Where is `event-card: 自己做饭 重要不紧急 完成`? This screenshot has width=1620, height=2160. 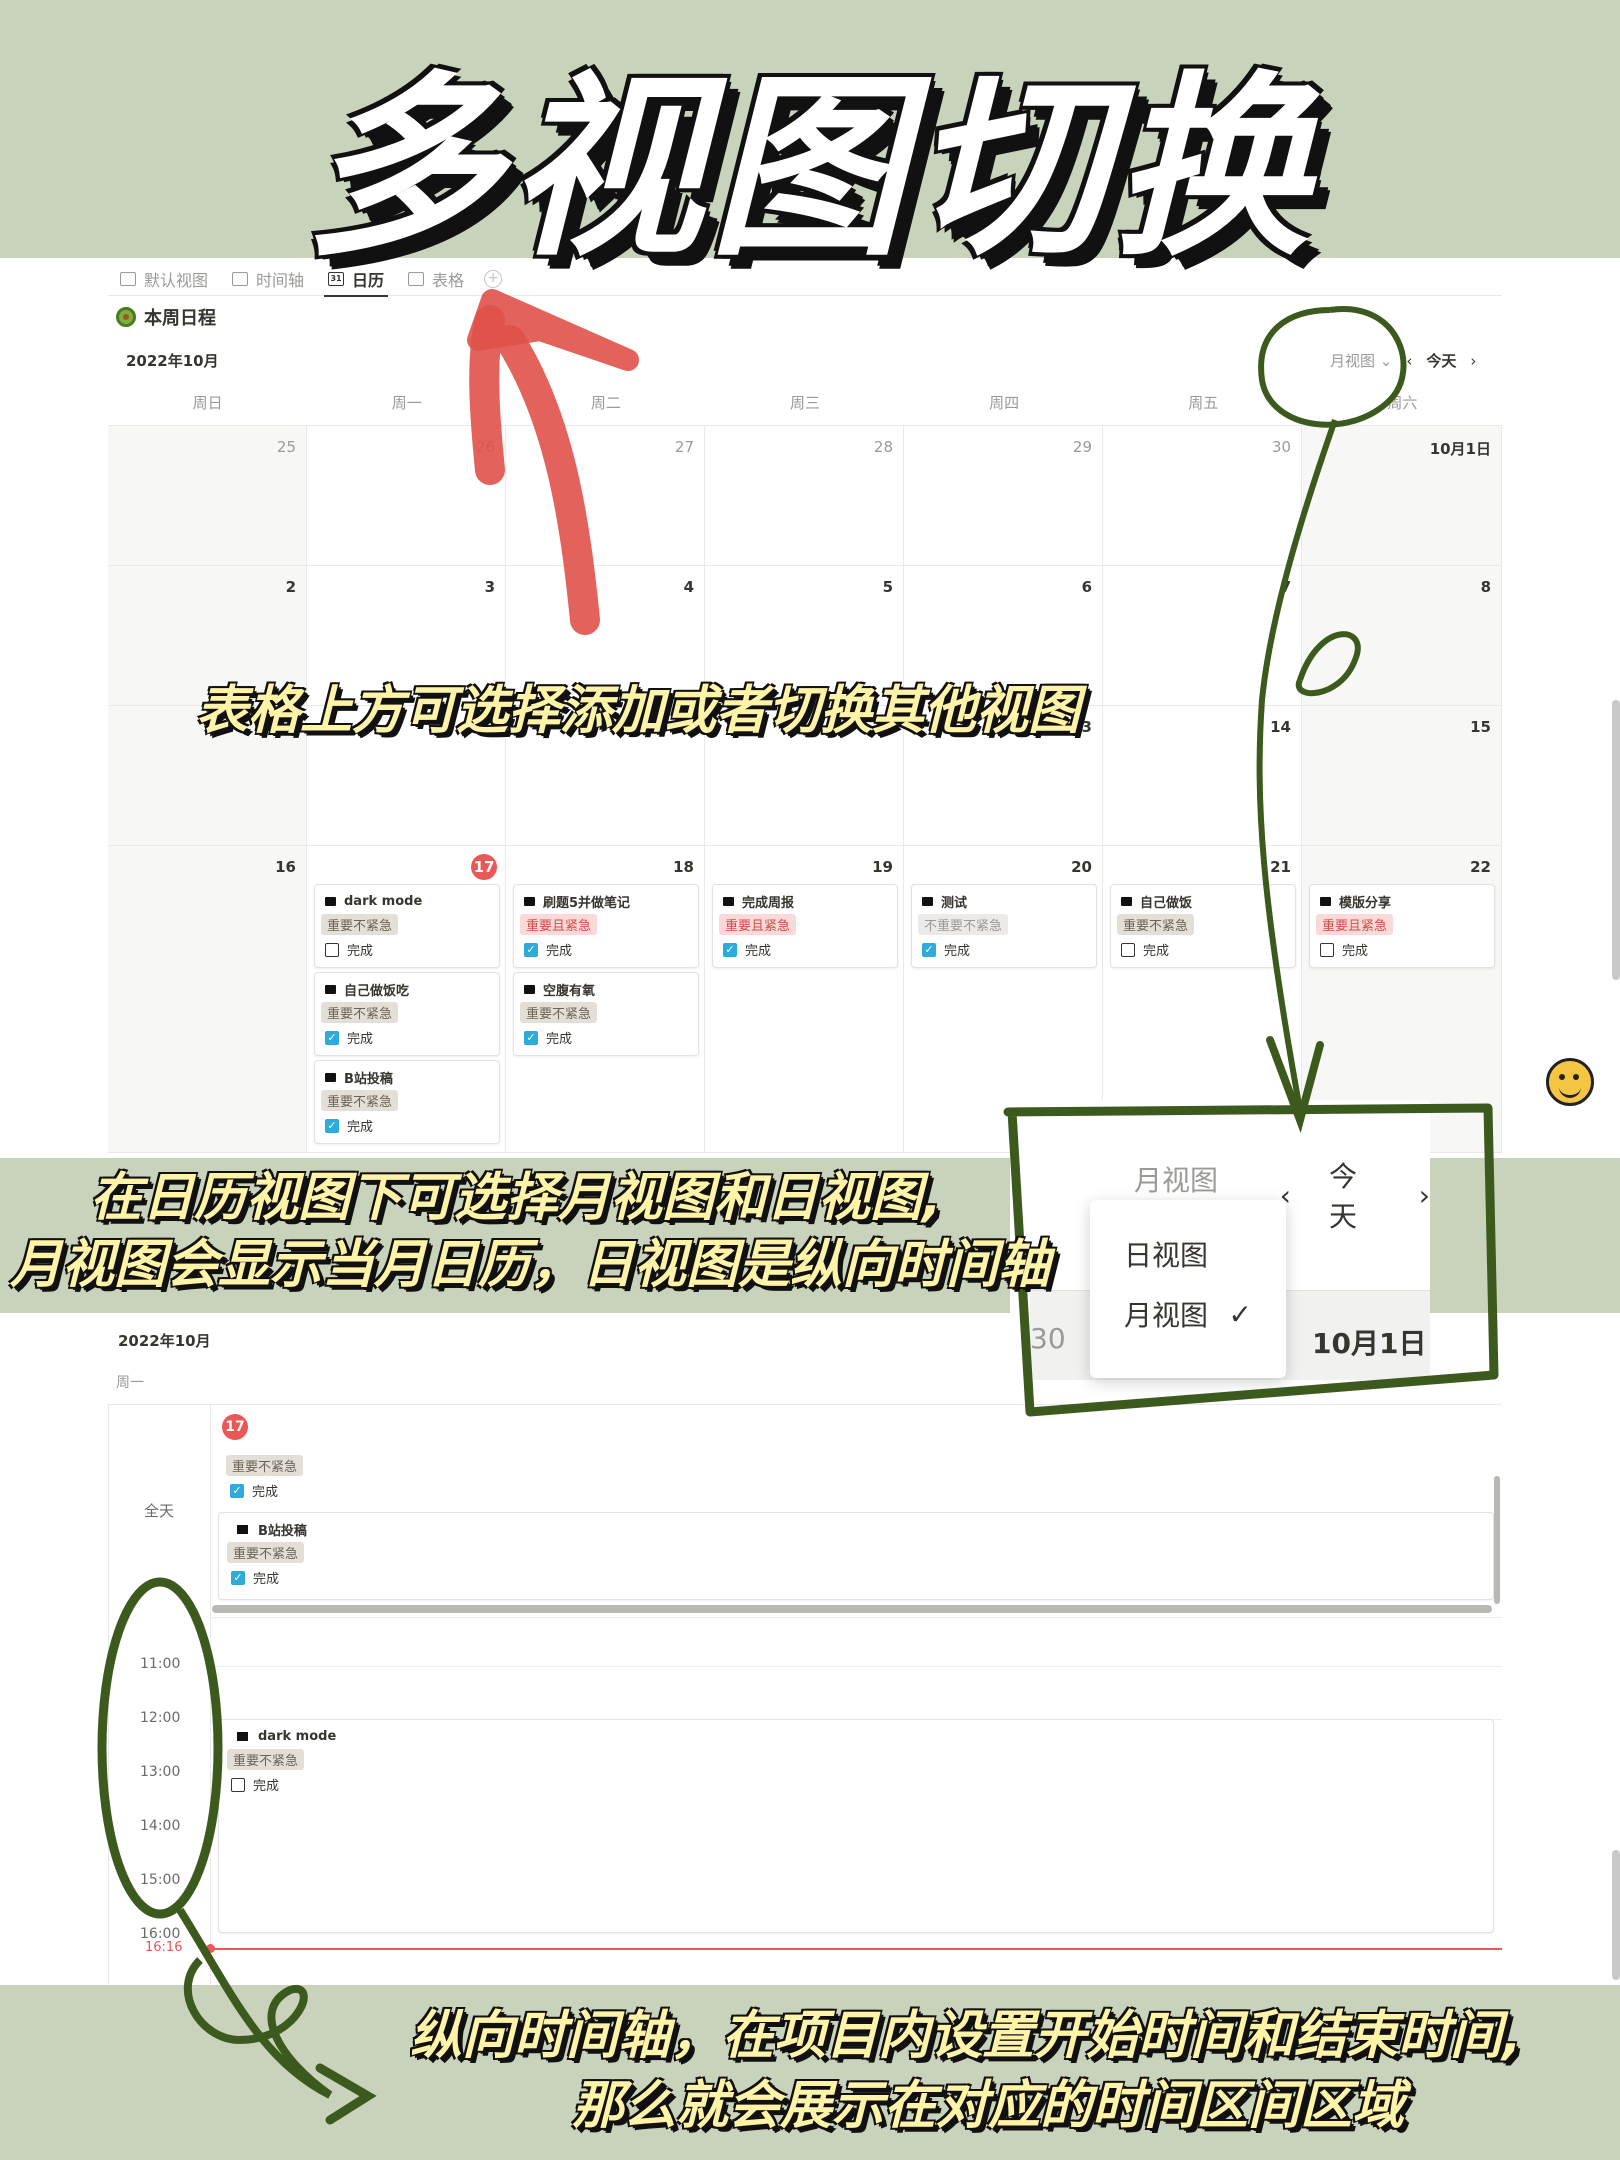 event-card: 自己做饭 重要不紧急 完成 is located at coordinates (1203, 926).